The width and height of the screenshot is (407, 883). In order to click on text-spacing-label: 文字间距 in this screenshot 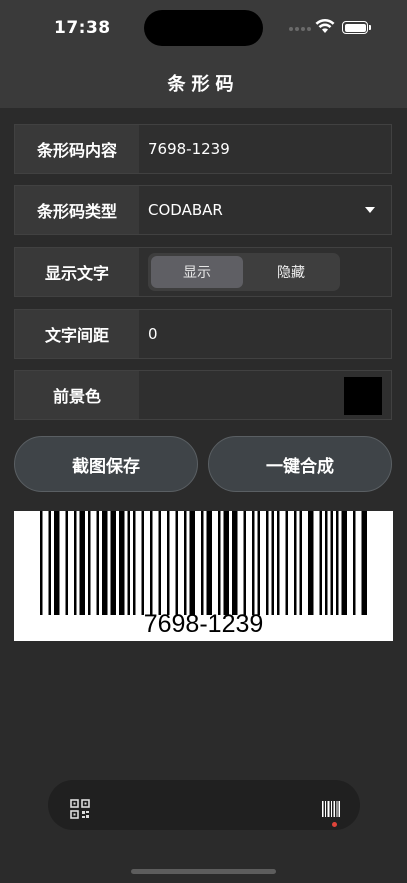, I will do `click(77, 334)`.